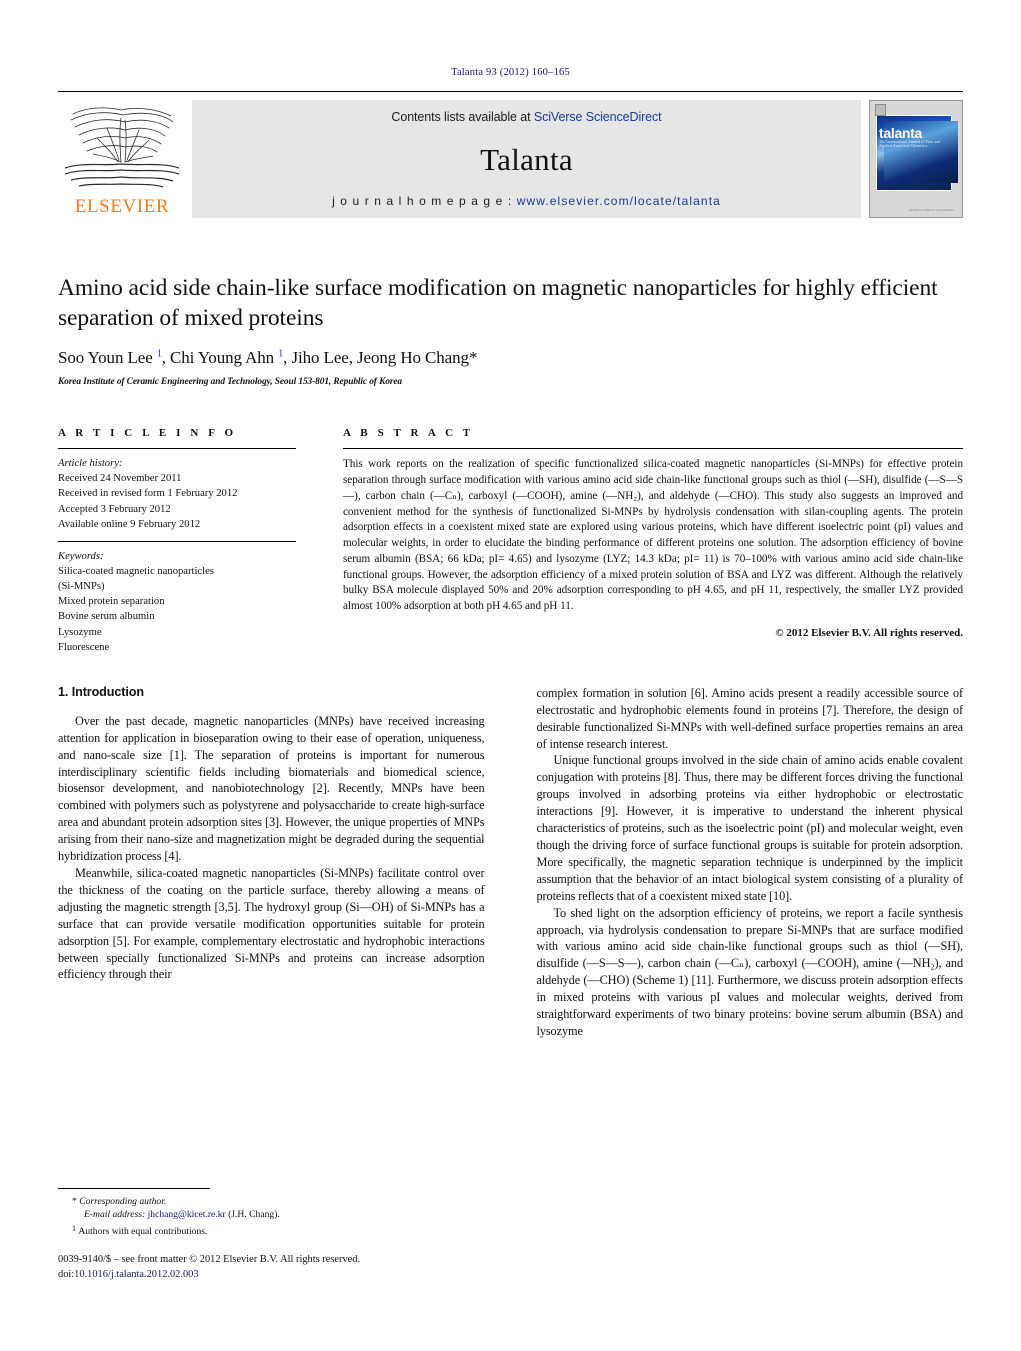 Image resolution: width=1021 pixels, height=1351 pixels. I want to click on abstract-heading: A B S T R A C T, so click(408, 433).